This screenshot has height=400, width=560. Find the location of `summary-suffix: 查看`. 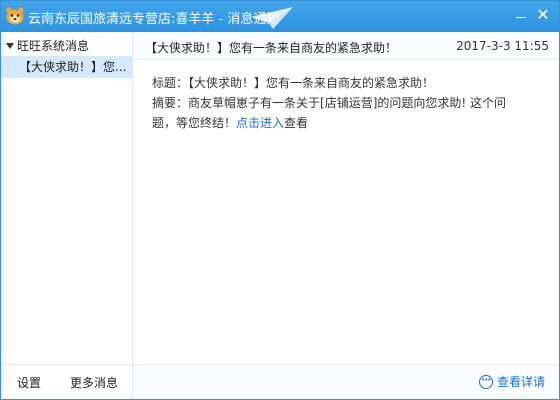

summary-suffix: 查看 is located at coordinates (296, 123).